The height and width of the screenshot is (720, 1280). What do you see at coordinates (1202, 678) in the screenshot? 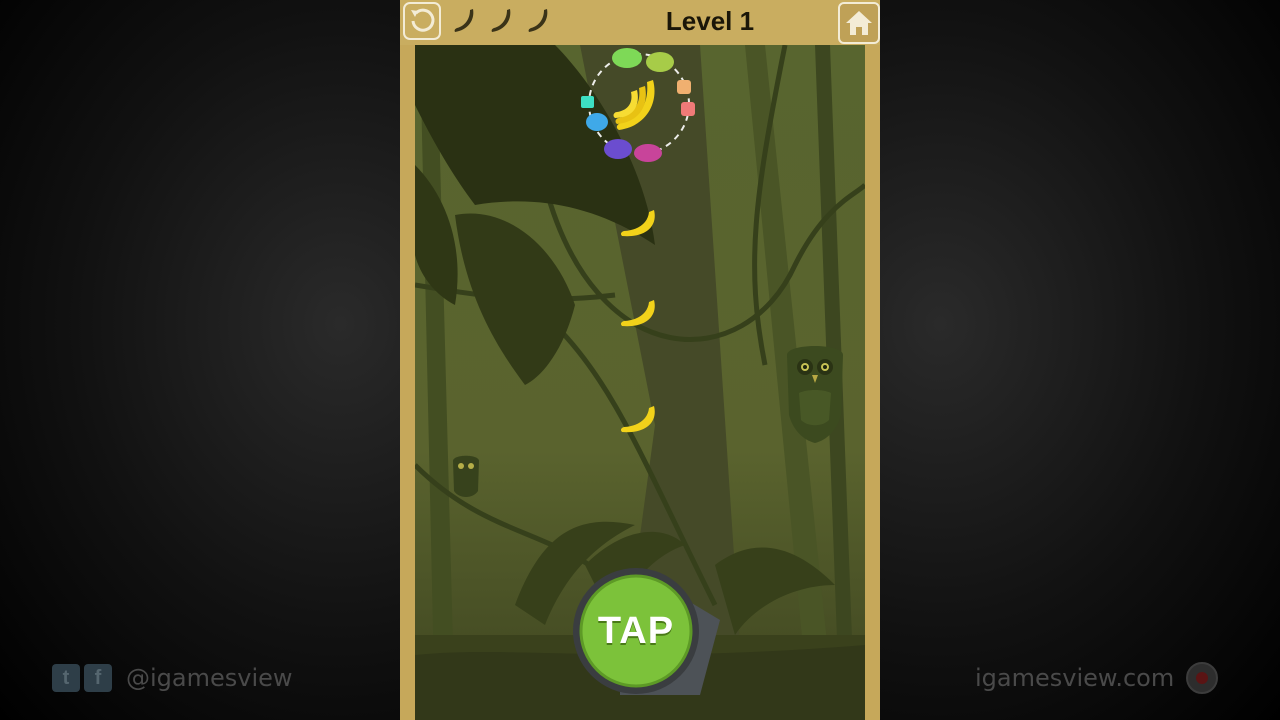
I see `site-logo-icon` at bounding box center [1202, 678].